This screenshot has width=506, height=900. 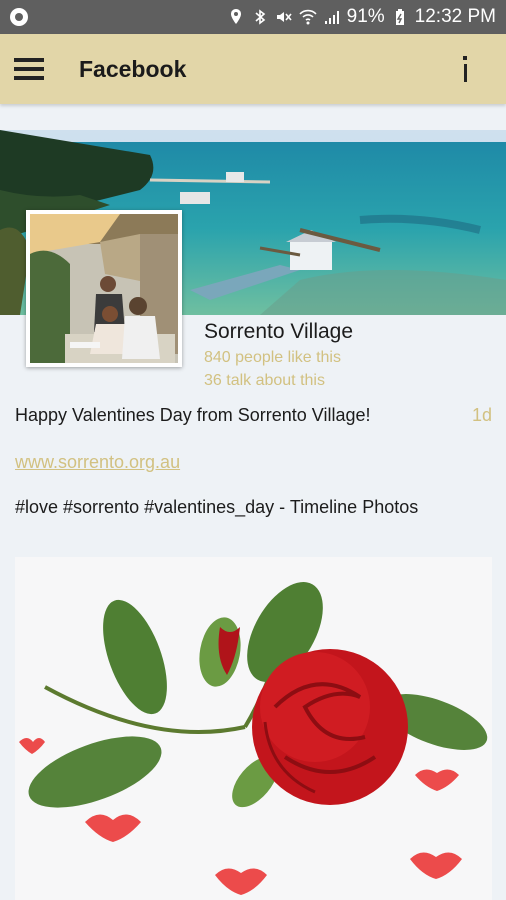 I want to click on wifi-icon, so click(x=308, y=17).